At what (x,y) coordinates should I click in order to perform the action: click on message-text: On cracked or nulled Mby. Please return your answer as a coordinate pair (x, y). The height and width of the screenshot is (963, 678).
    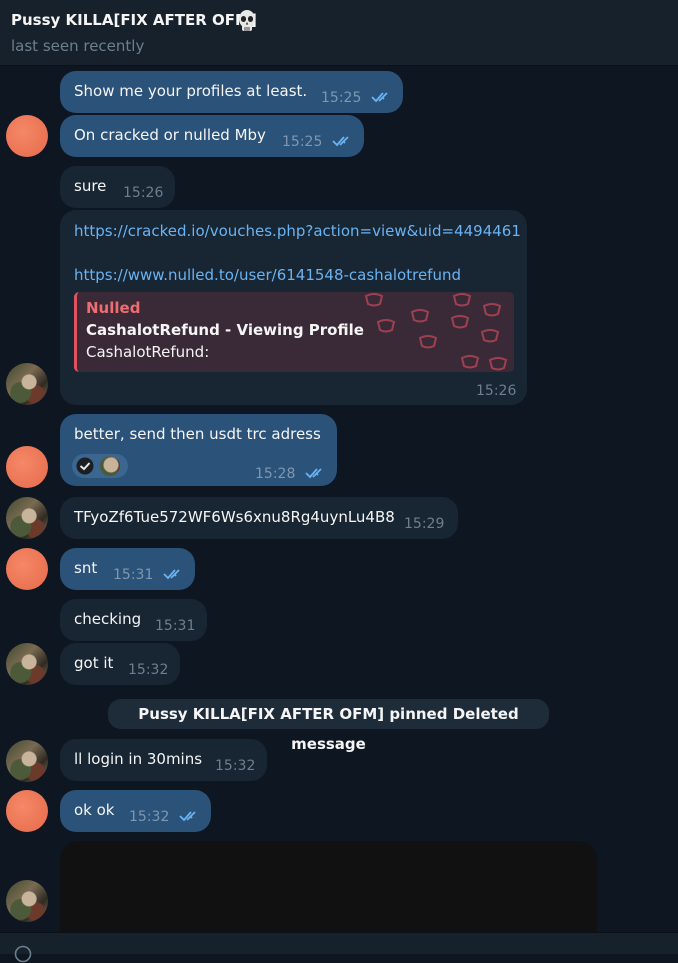
    Looking at the image, I should click on (170, 135).